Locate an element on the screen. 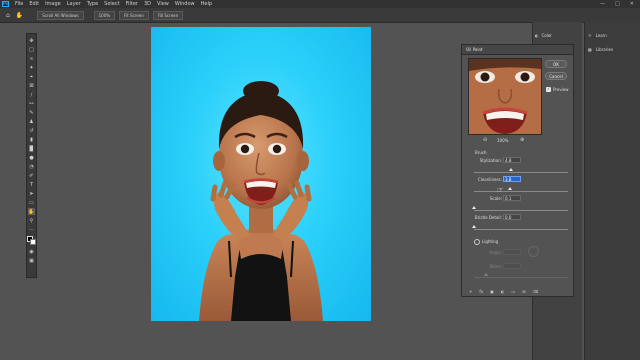 This screenshot has height=360, width=640. bristle-detail-slider-handle is located at coordinates (474, 226).